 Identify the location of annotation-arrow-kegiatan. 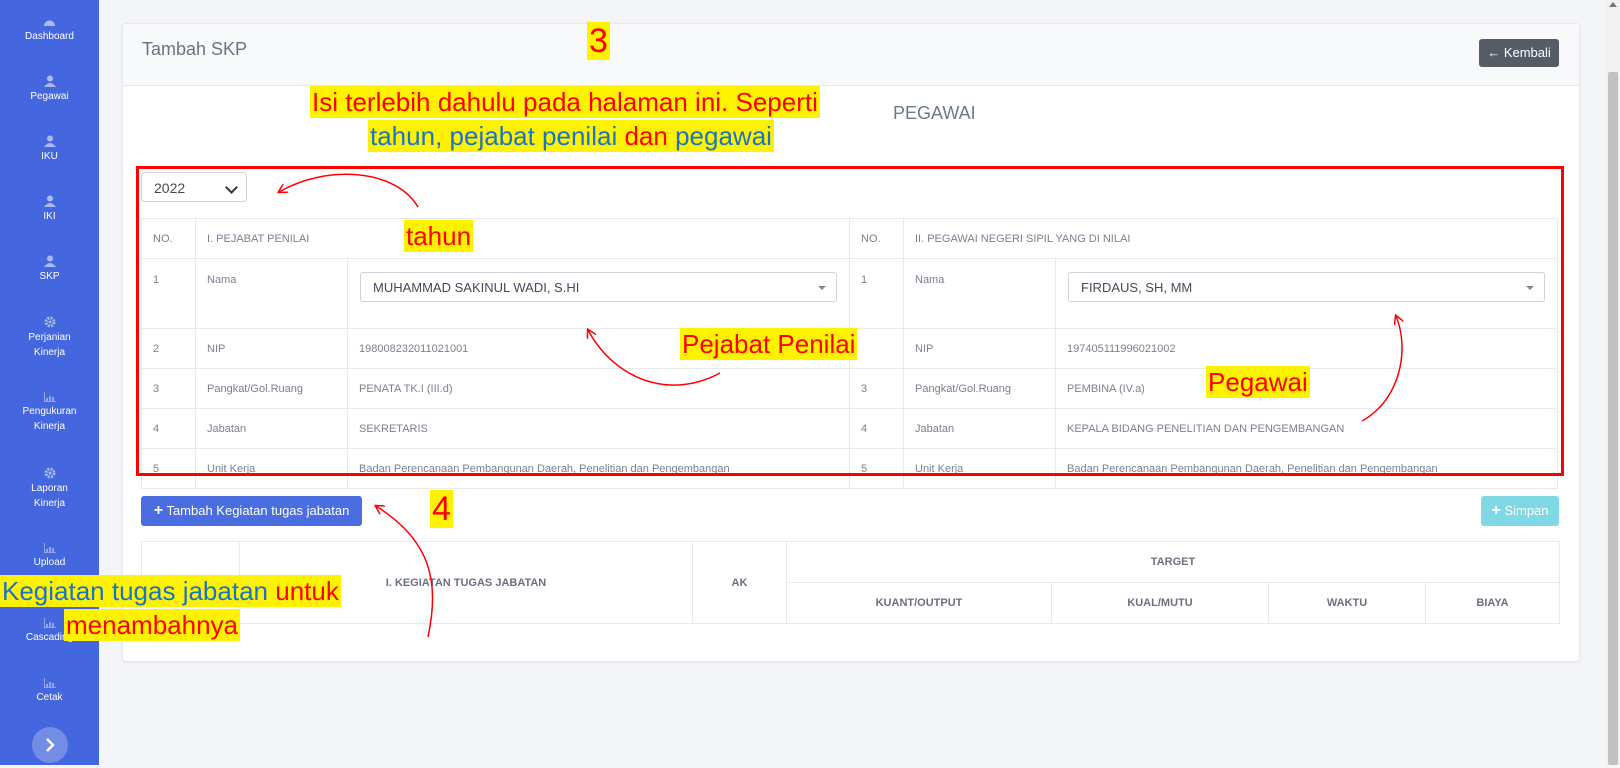
(405, 572).